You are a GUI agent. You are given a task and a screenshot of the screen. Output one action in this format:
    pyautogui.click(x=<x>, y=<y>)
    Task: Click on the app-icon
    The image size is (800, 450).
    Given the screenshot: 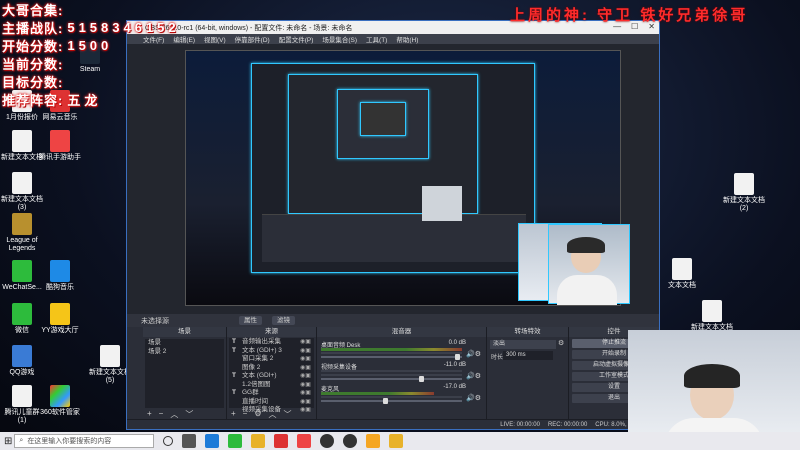 What is the action you would take?
    pyautogui.click(x=373, y=441)
    